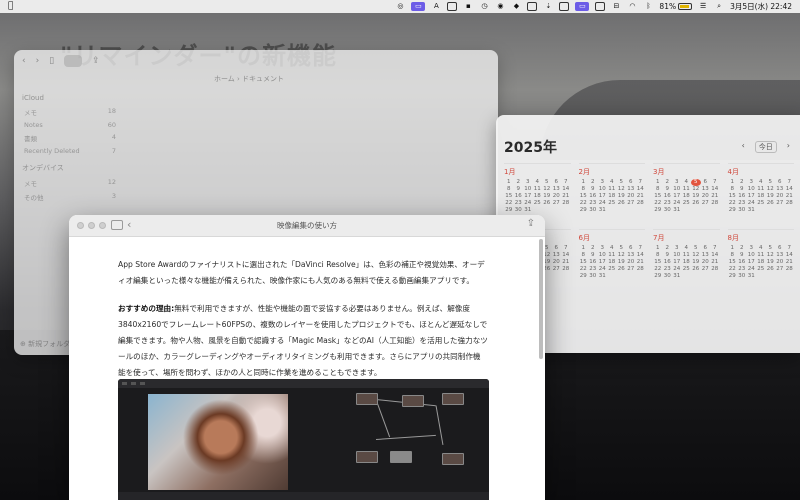 The width and height of the screenshot is (800, 500). What do you see at coordinates (532, 6) in the screenshot?
I see `shortcut-icon` at bounding box center [532, 6].